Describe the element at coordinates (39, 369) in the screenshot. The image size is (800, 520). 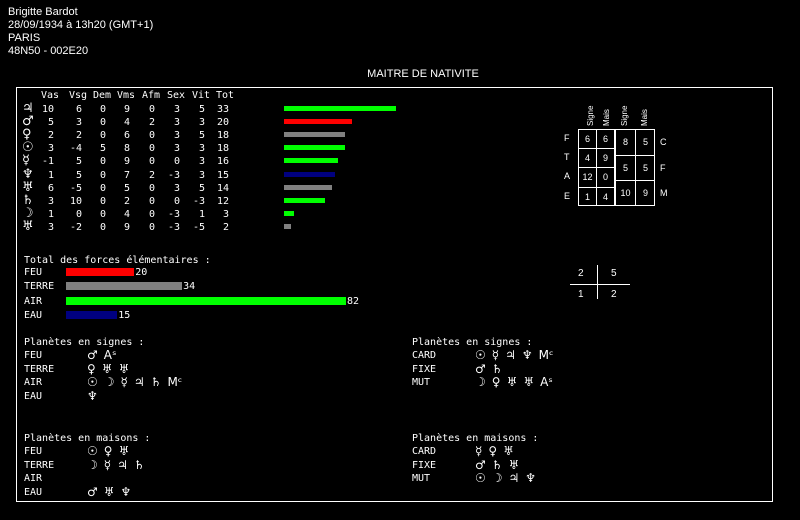
I see `signs-elements-label: TERRE` at that location.